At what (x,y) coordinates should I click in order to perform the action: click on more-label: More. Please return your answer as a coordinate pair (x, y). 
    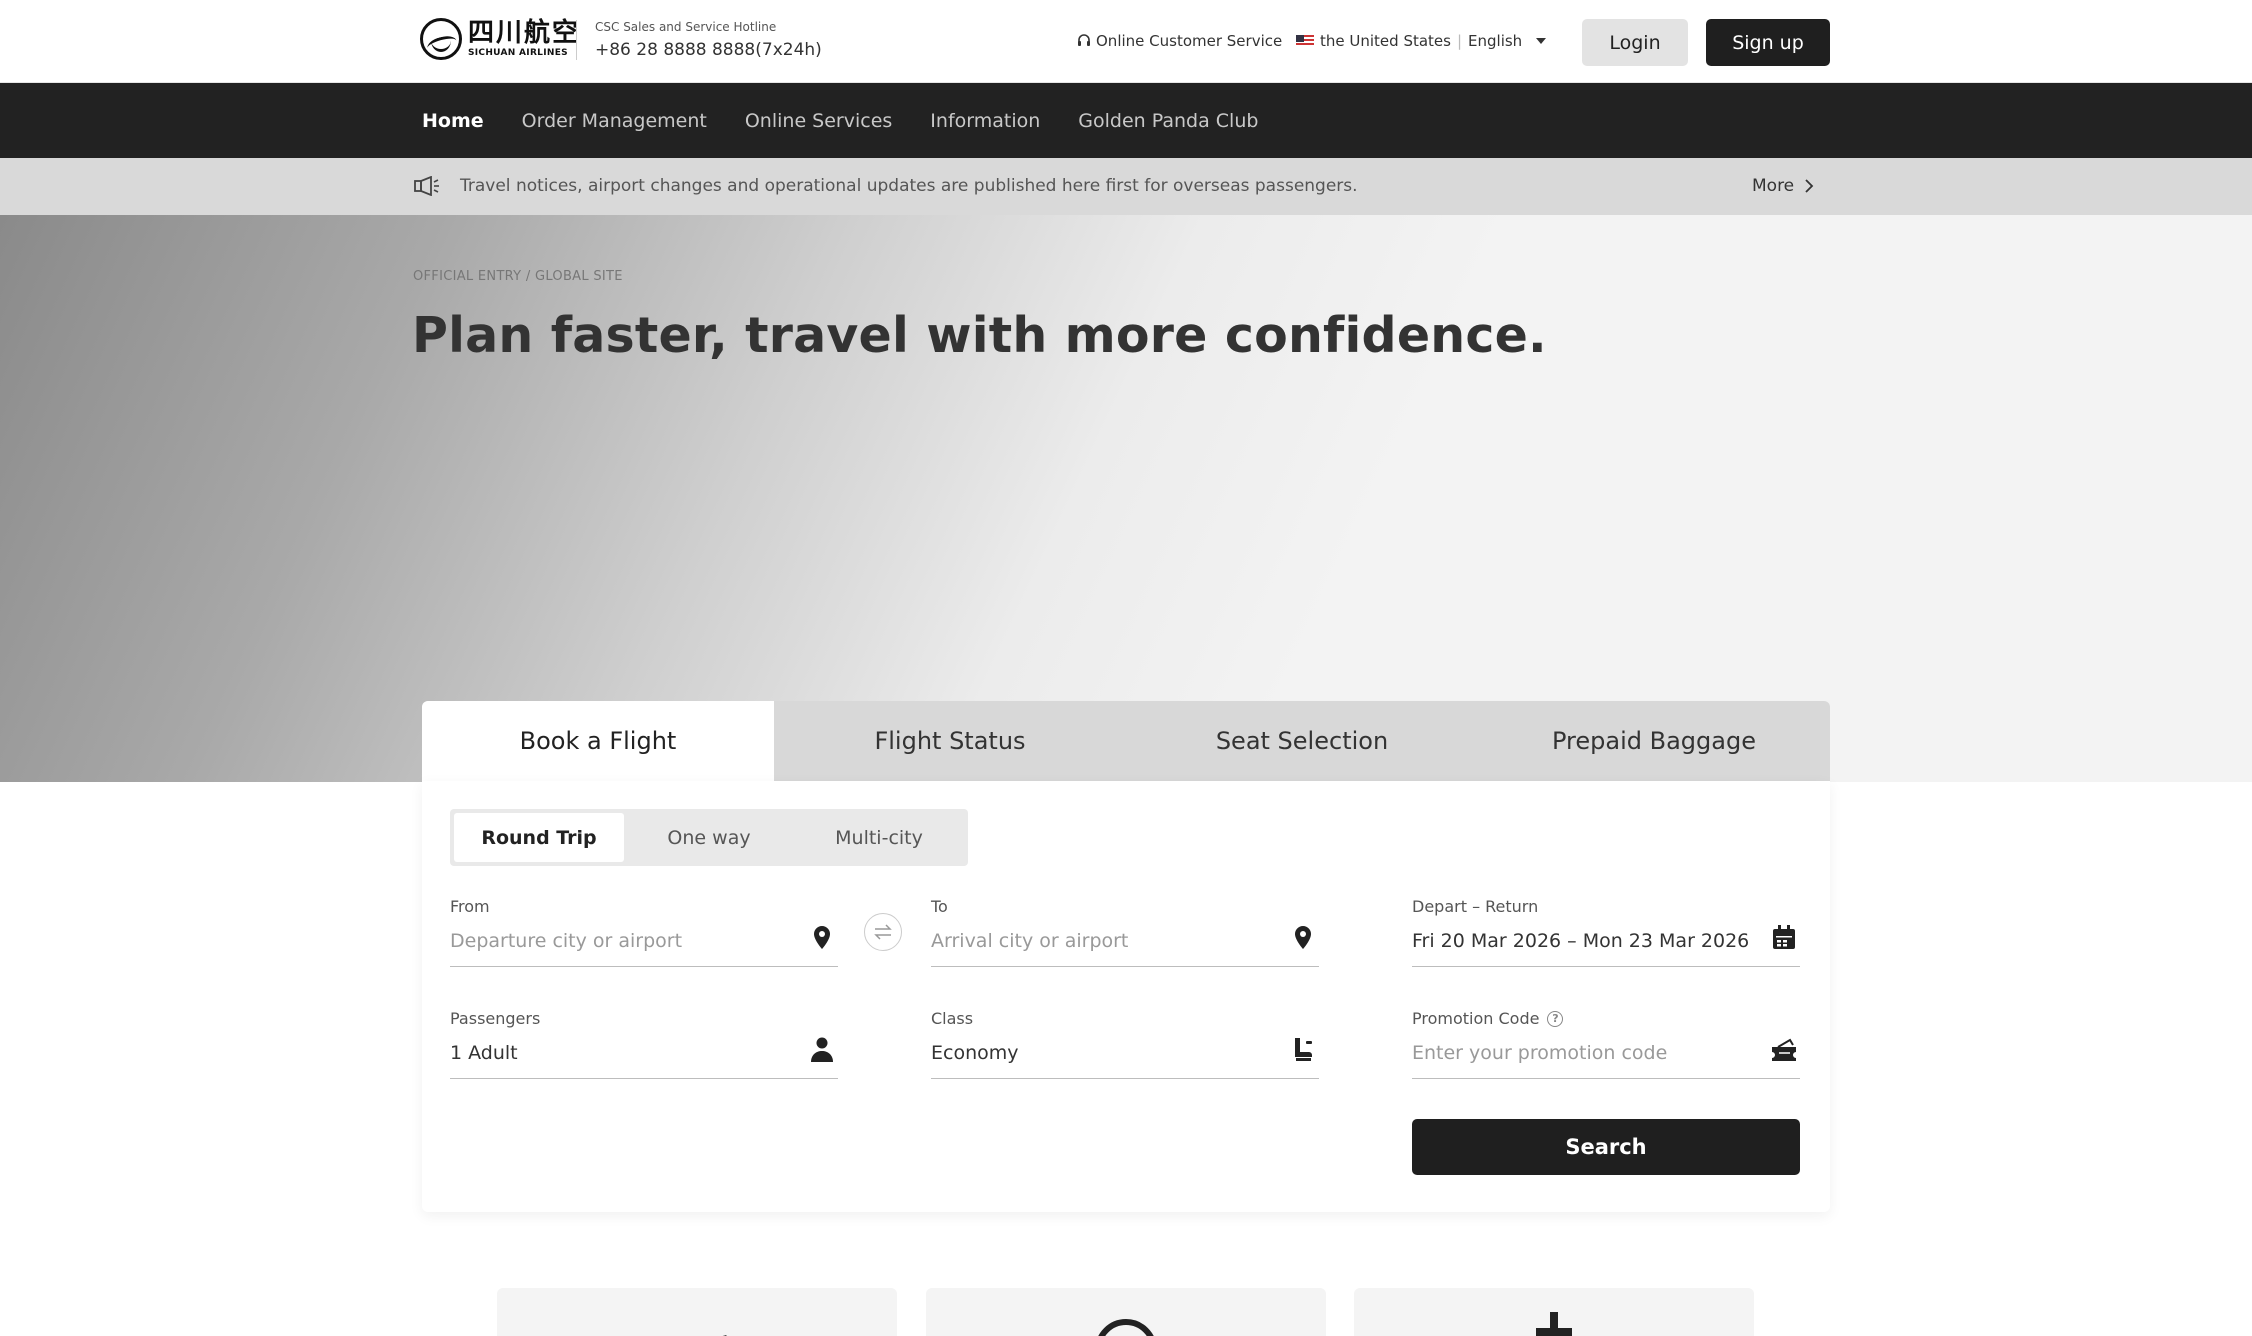
    Looking at the image, I should click on (1773, 186).